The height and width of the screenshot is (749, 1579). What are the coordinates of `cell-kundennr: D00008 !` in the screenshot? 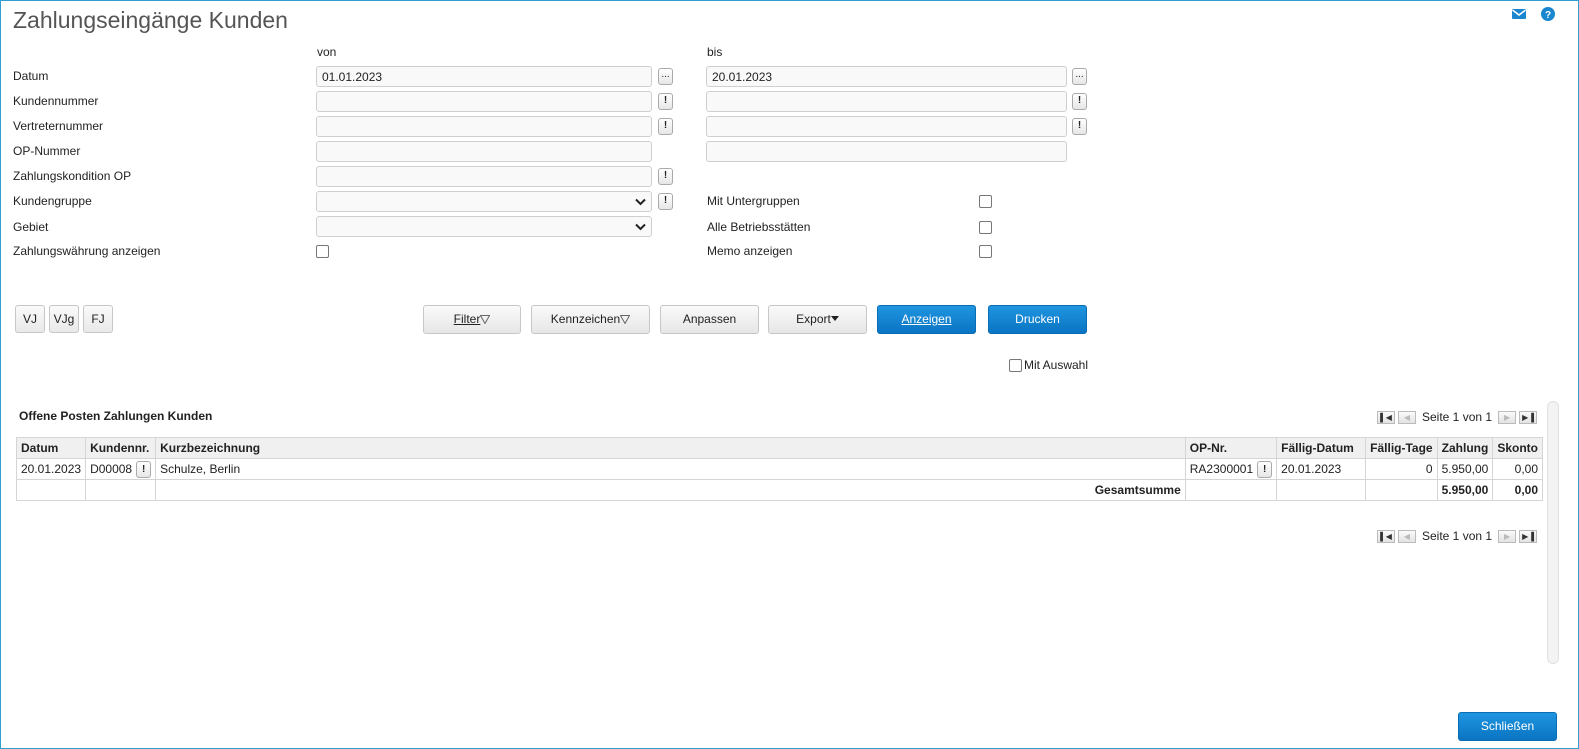 It's located at (121, 469).